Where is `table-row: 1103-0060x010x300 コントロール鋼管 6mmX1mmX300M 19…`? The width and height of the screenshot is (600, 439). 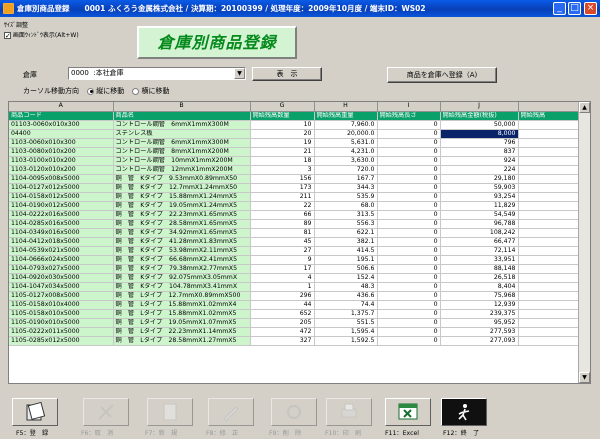
table-row: 1103-0060x010x300 コントロール鋼管 6mmX1mmX300M 19… is located at coordinates (294, 143).